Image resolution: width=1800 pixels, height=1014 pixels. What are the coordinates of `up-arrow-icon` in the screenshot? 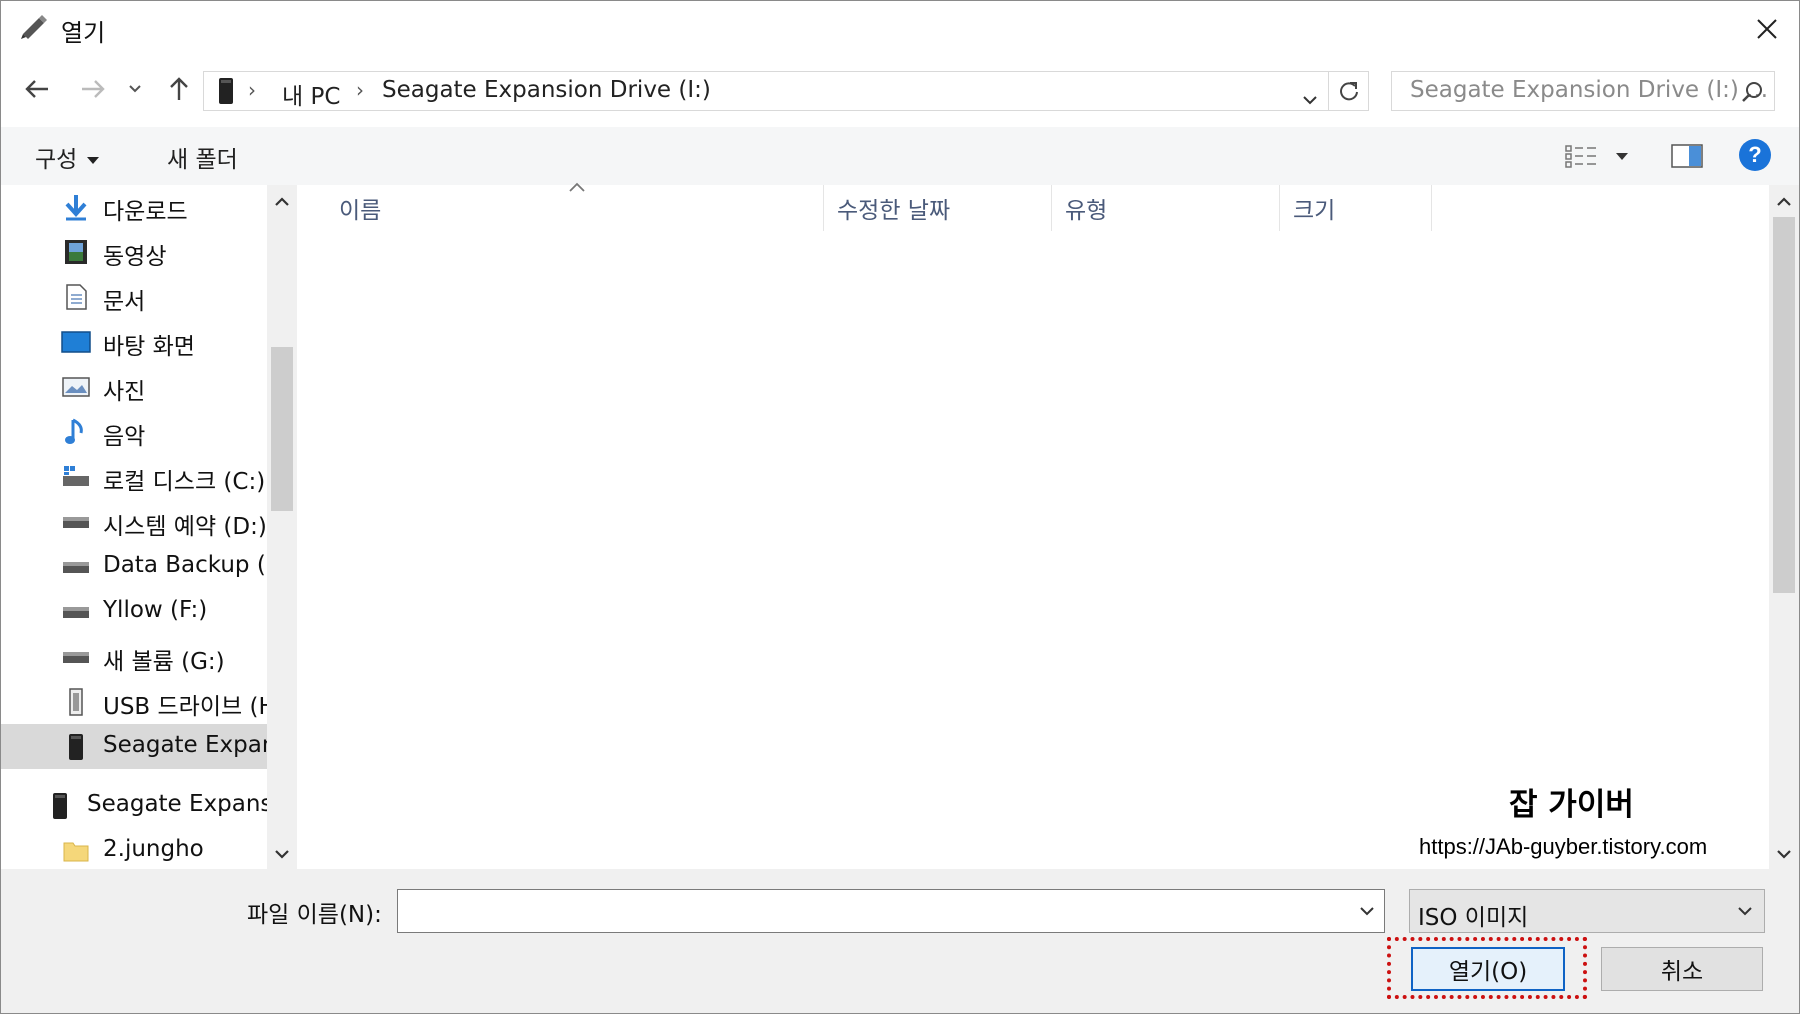 It's located at (179, 88).